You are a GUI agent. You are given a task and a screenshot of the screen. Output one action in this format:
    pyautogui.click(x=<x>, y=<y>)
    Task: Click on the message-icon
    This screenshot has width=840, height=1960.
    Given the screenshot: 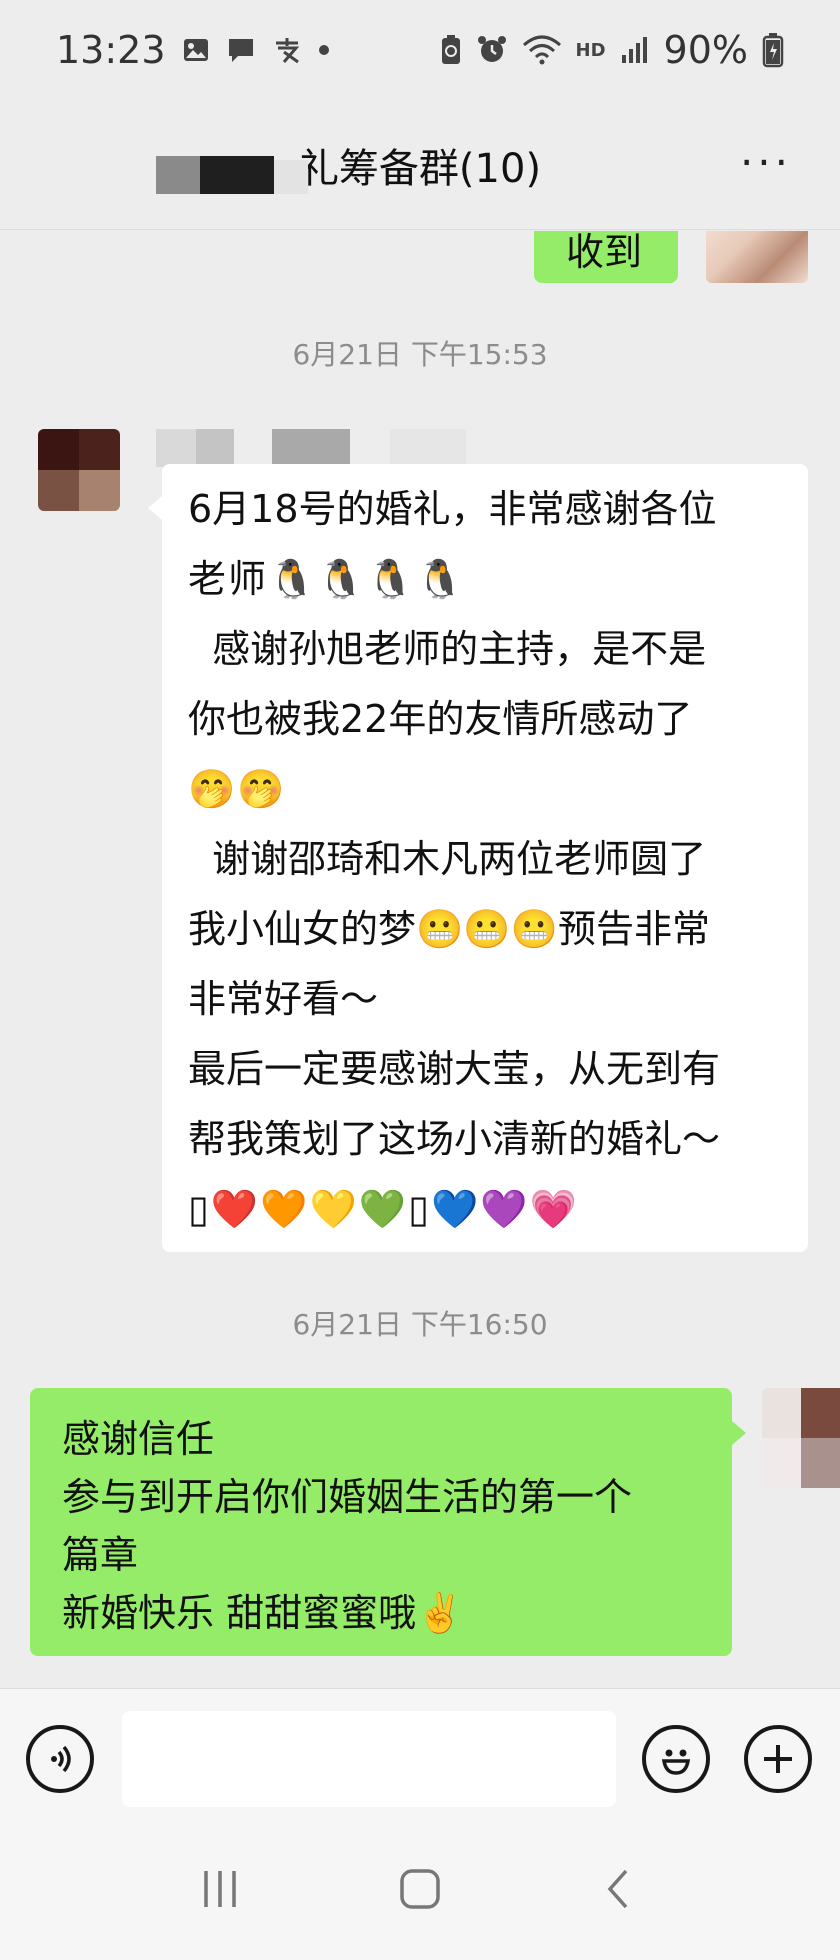 What is the action you would take?
    pyautogui.click(x=241, y=50)
    